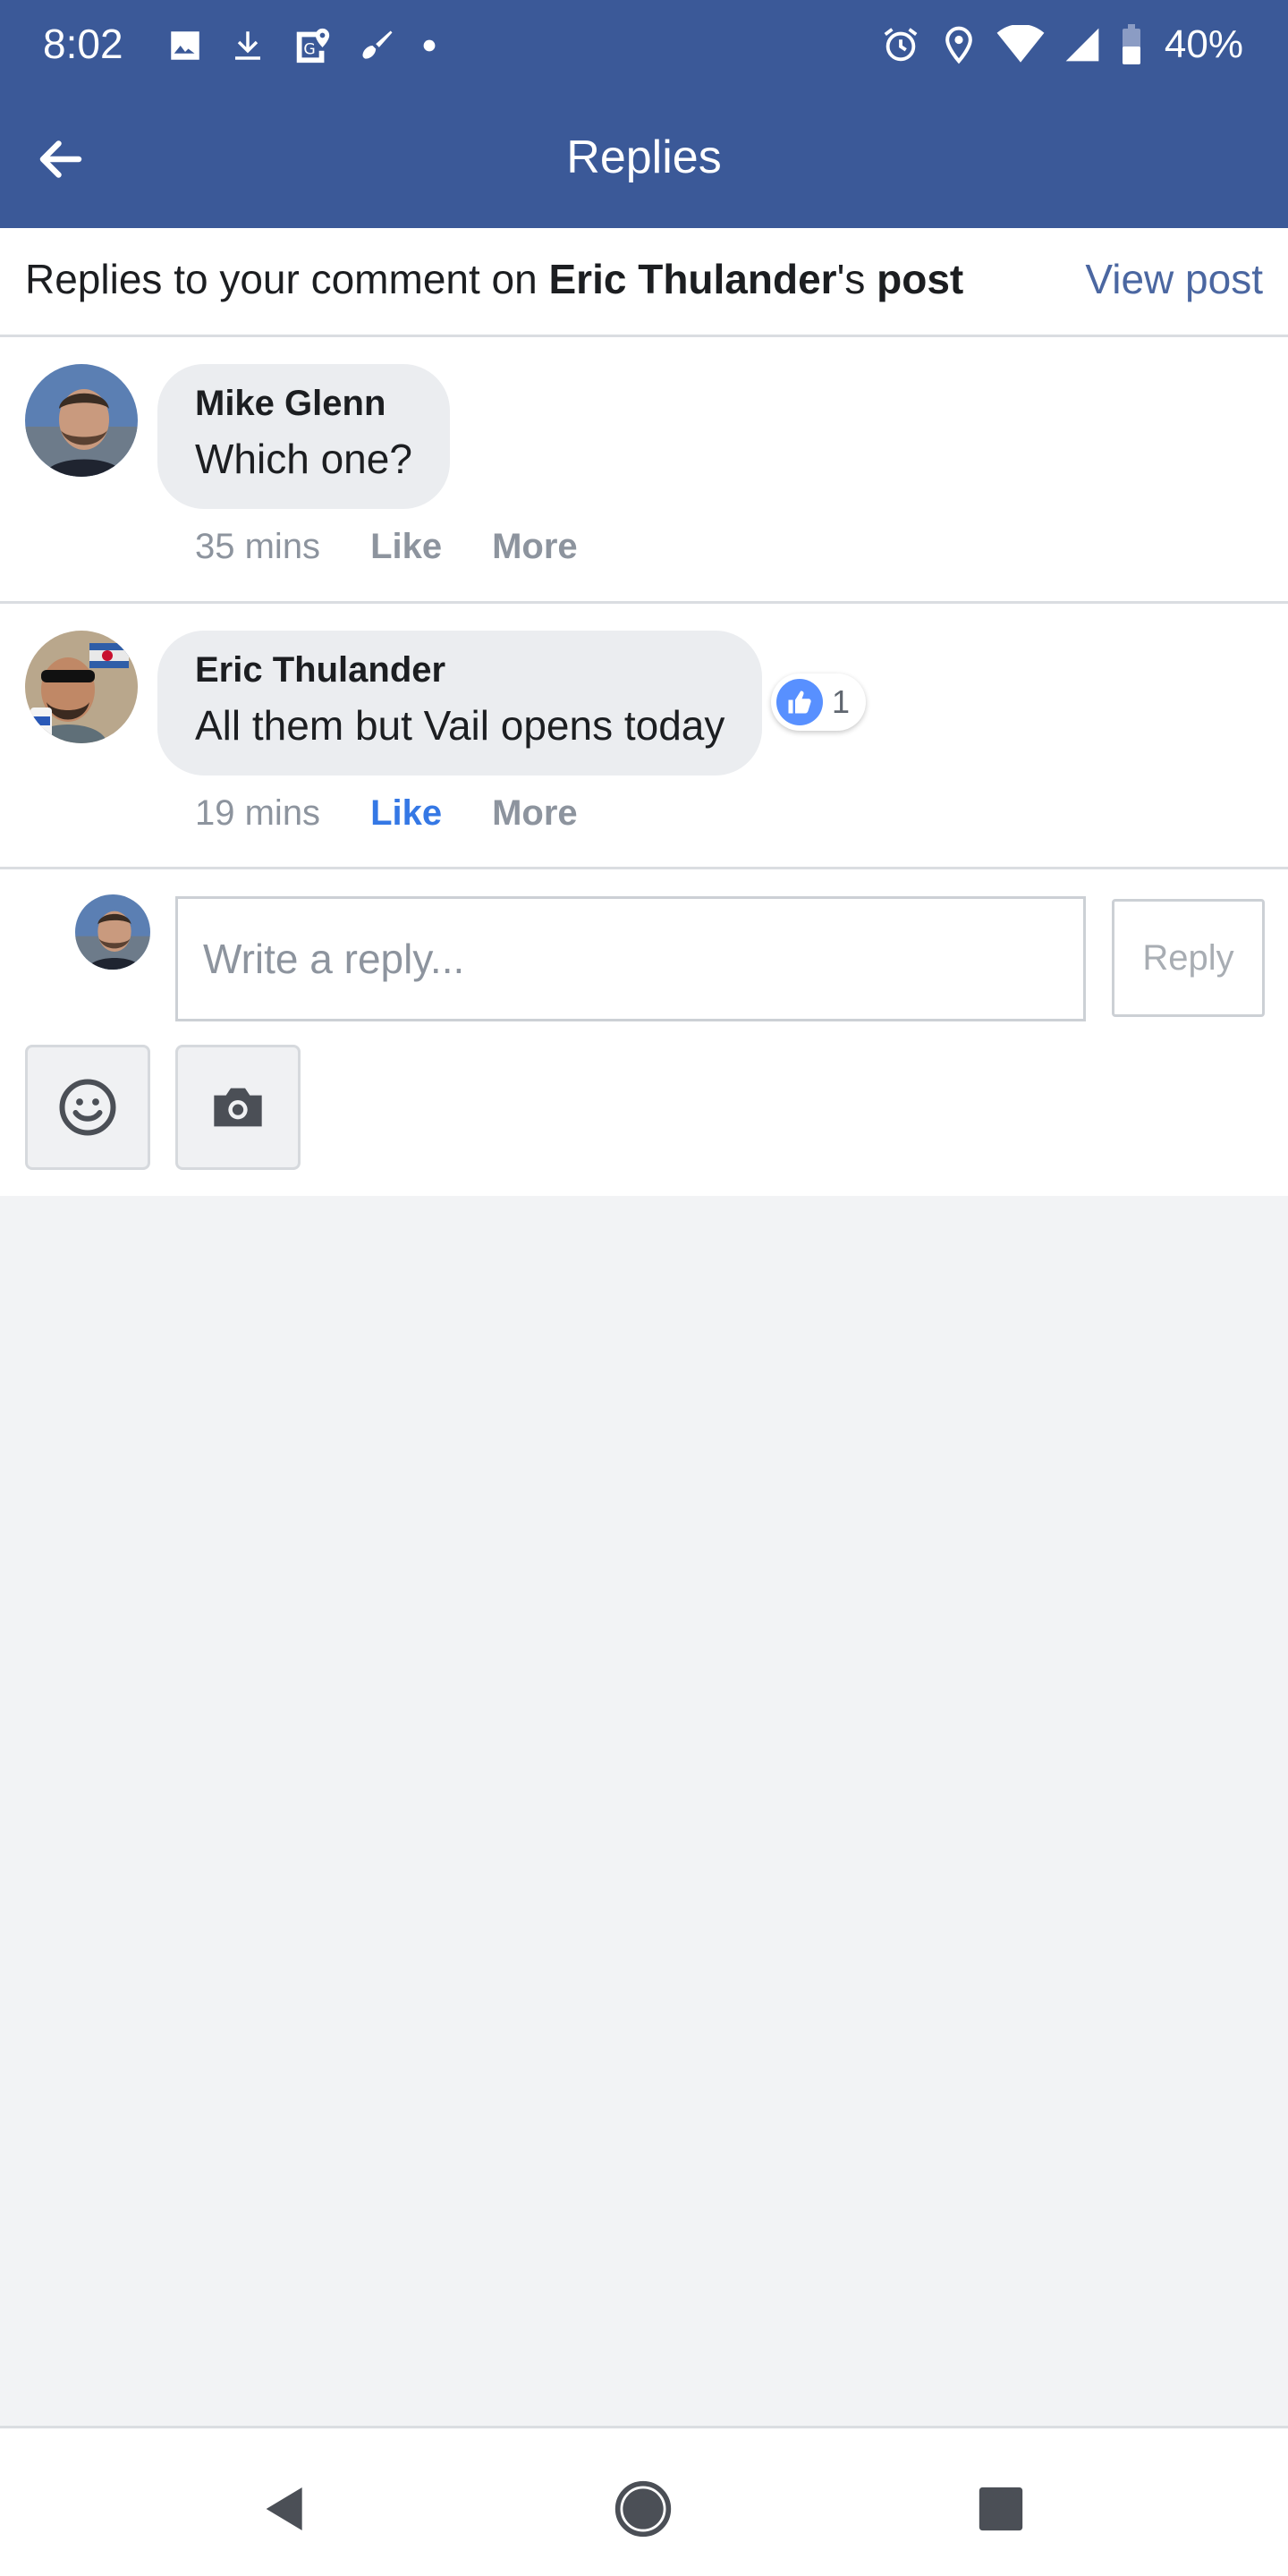 This screenshot has width=1288, height=2576. I want to click on reaction-count: 1, so click(841, 701).